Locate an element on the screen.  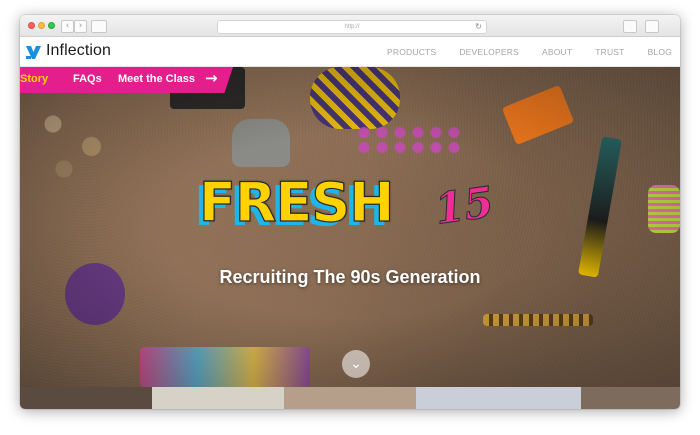
hero-title-number: 15 is located at coordinates (464, 206).